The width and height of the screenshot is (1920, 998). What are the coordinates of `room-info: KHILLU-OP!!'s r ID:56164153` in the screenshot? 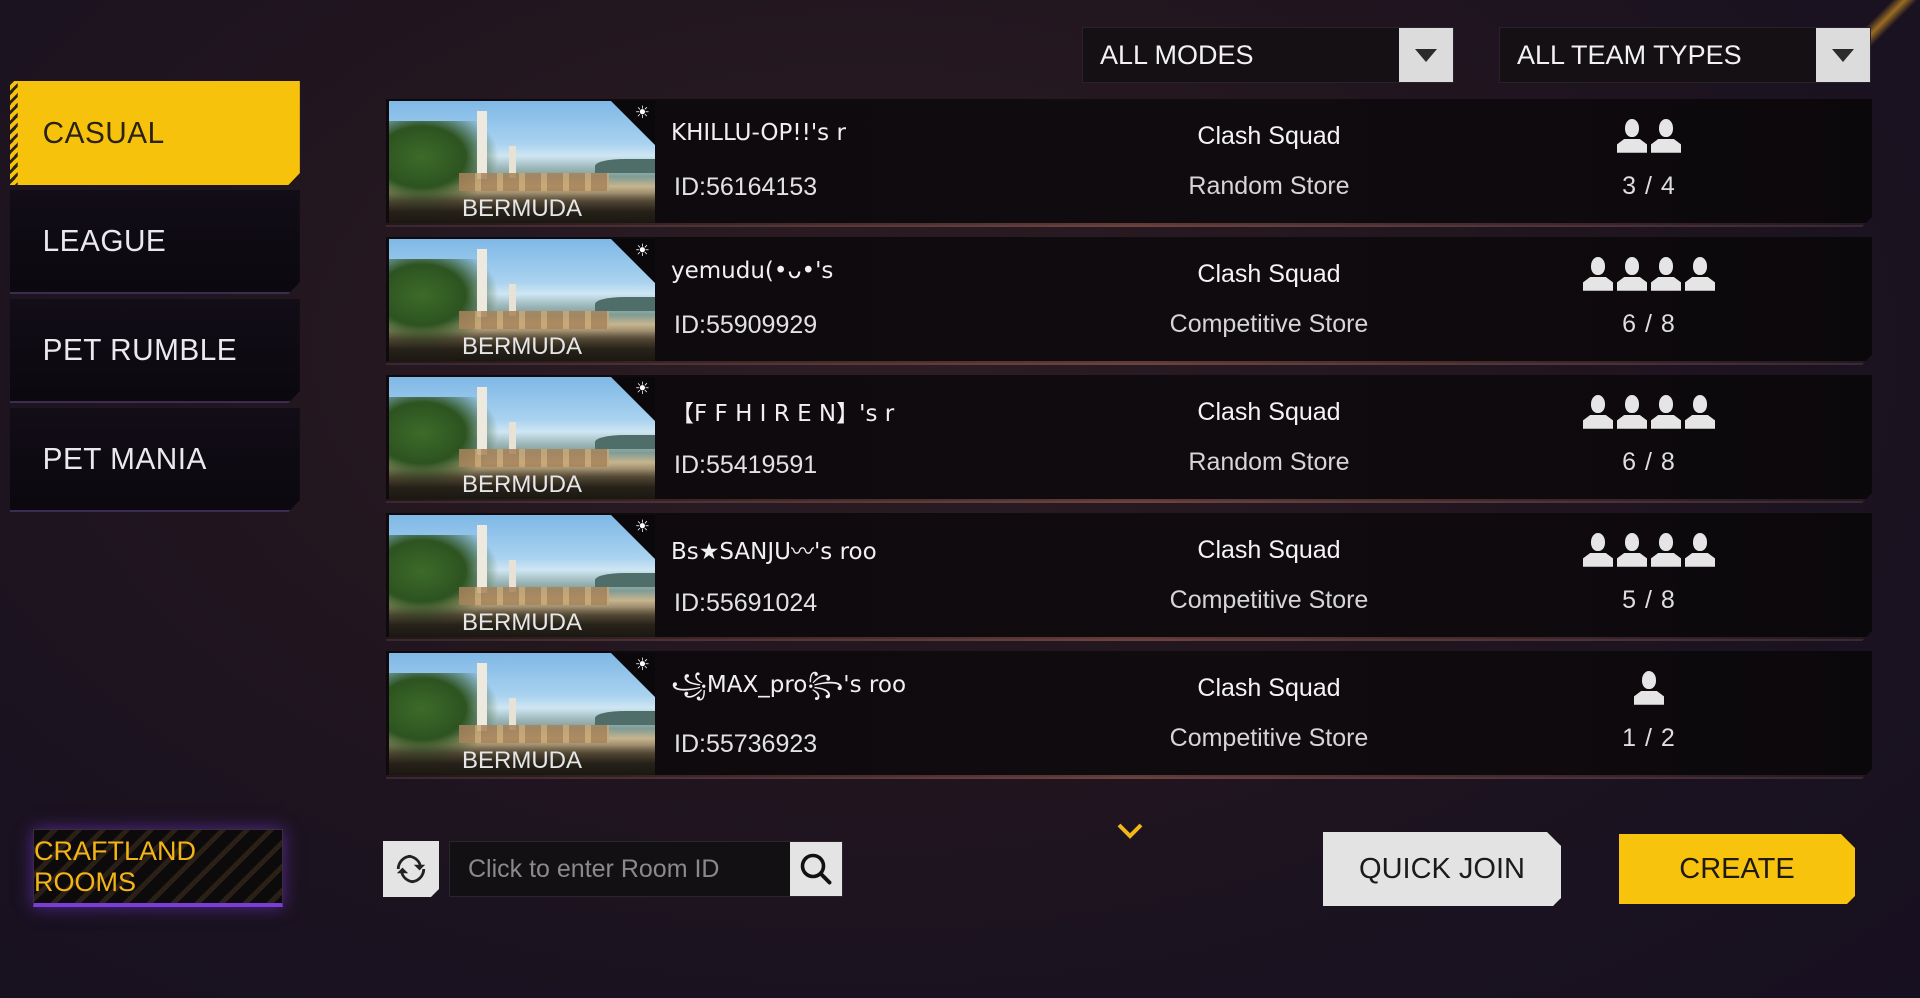 It's located at (869, 162).